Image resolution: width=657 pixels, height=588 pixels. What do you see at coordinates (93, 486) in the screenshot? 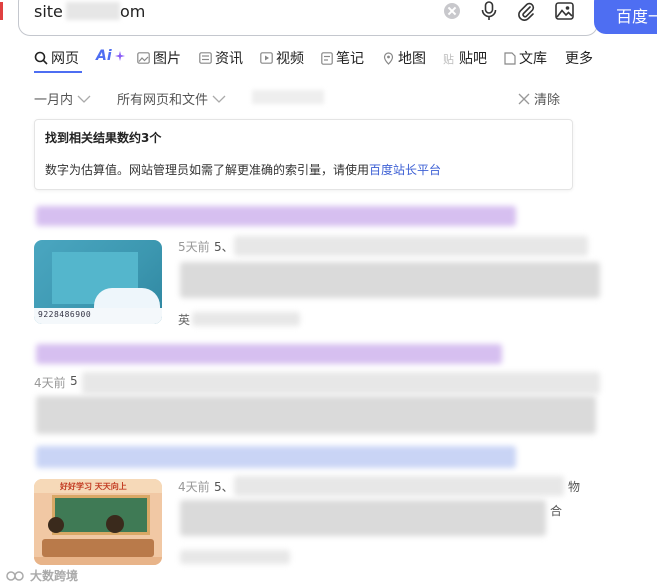
I see `thumbnail-caption: 好好学习 天天向上` at bounding box center [93, 486].